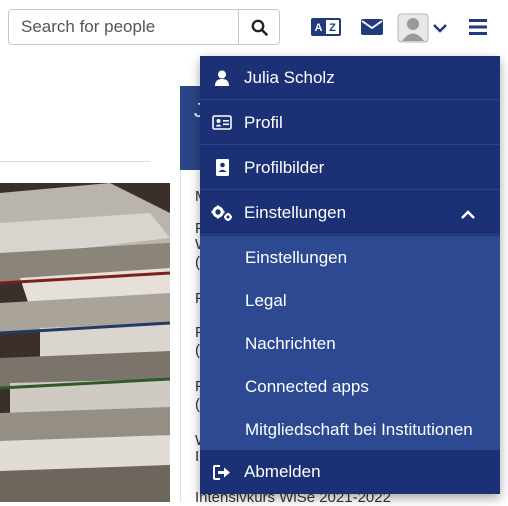  What do you see at coordinates (75, 161) in the screenshot?
I see `divider` at bounding box center [75, 161].